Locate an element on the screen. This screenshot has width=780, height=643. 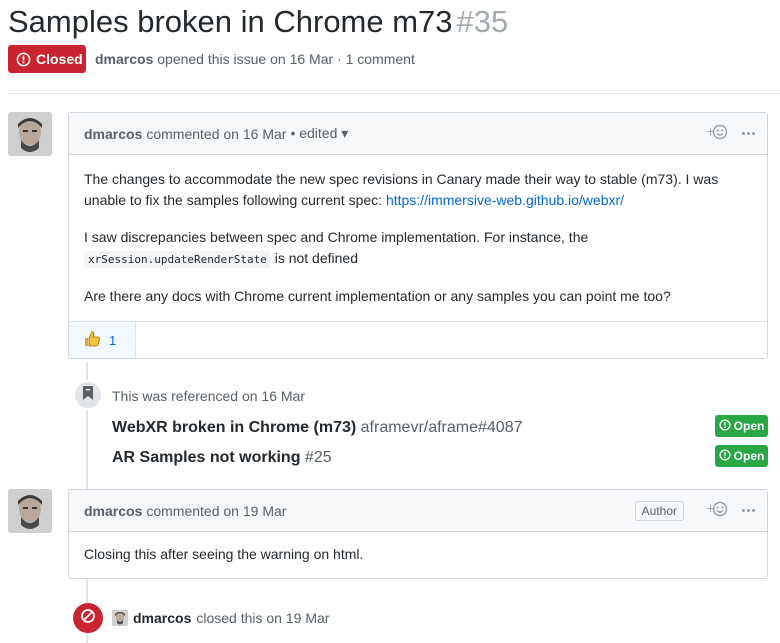
reference-title: AR Samples not working is located at coordinates (206, 457).